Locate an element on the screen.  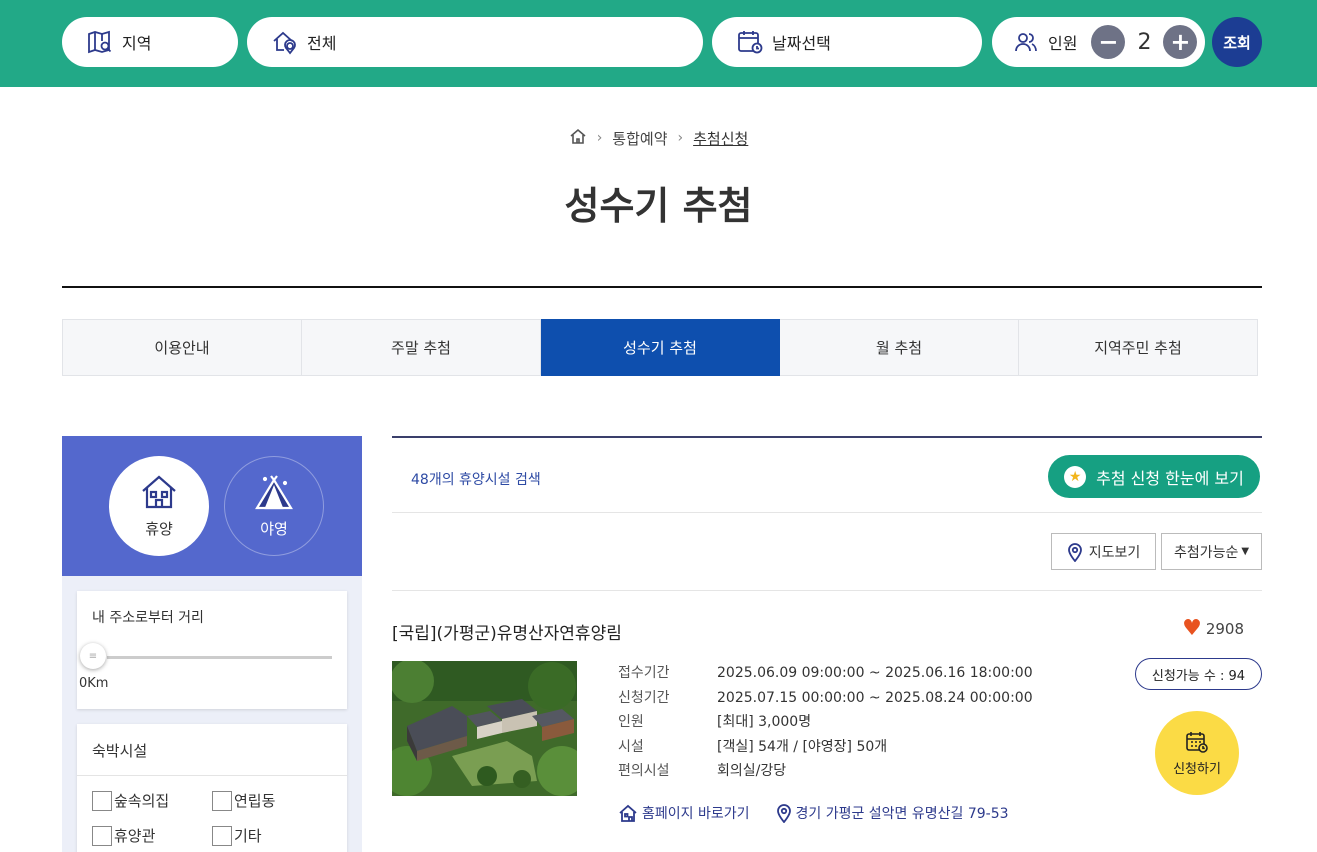
breadcrumb-item: 통합예약 is located at coordinates (639, 138).